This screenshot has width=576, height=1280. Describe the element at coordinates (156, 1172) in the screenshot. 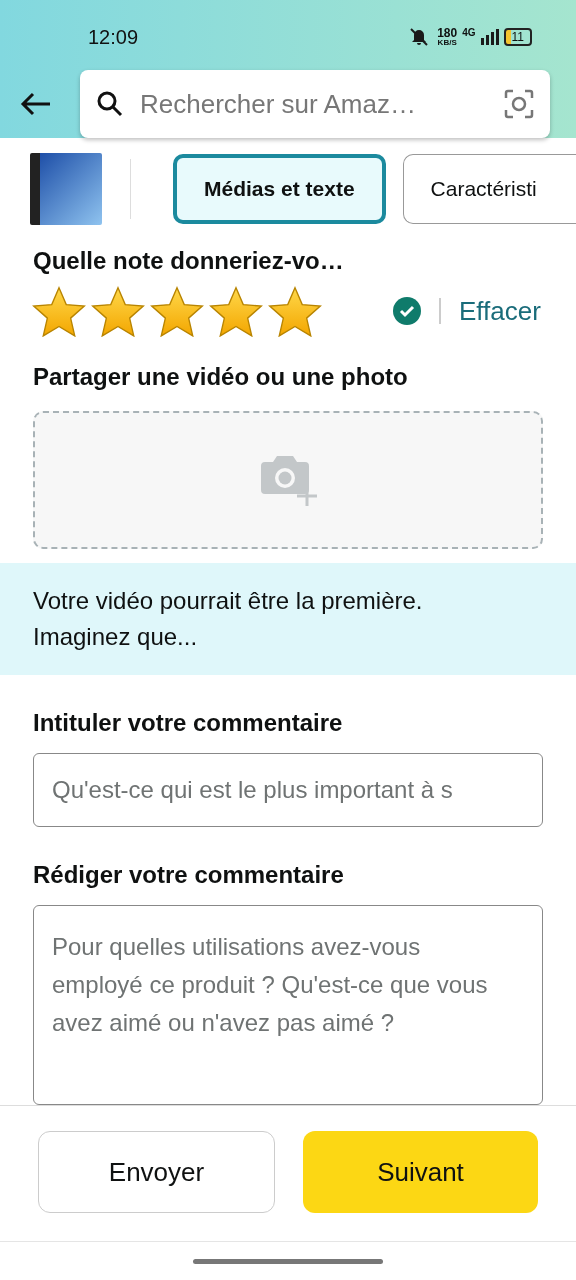

I see `send-button: Envoyer` at that location.